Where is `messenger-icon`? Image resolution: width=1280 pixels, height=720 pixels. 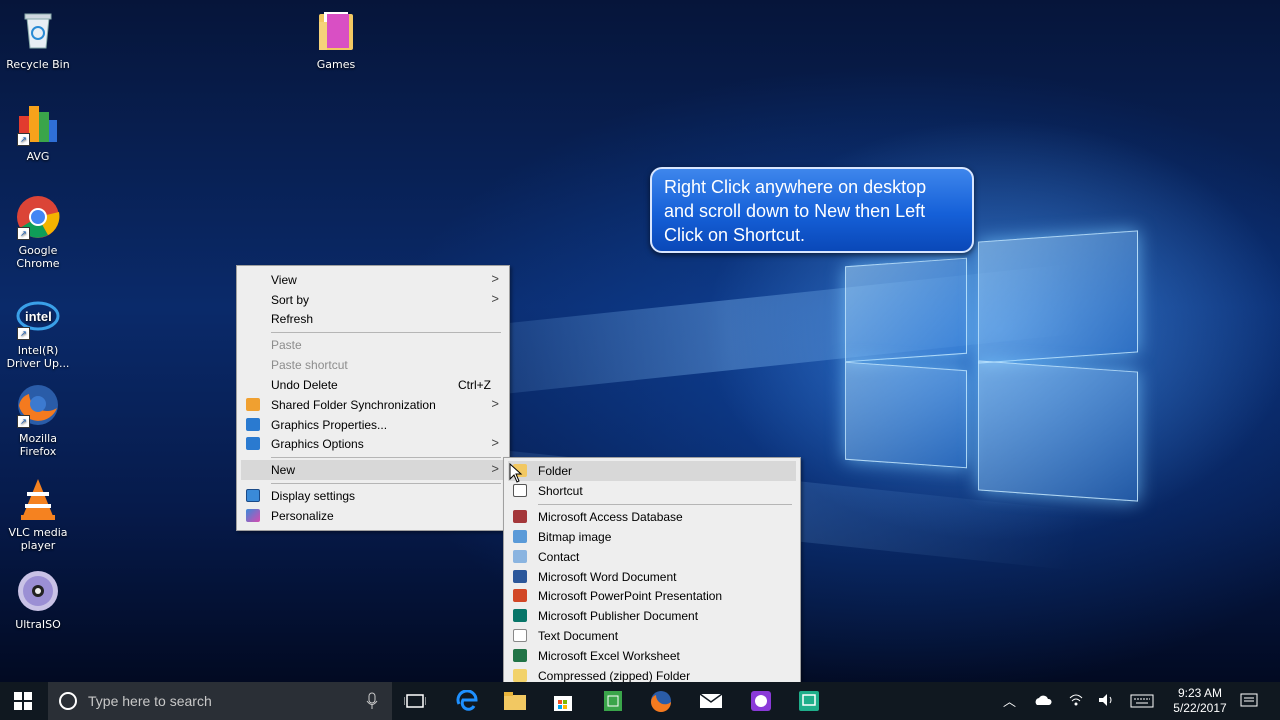 messenger-icon is located at coordinates (761, 701).